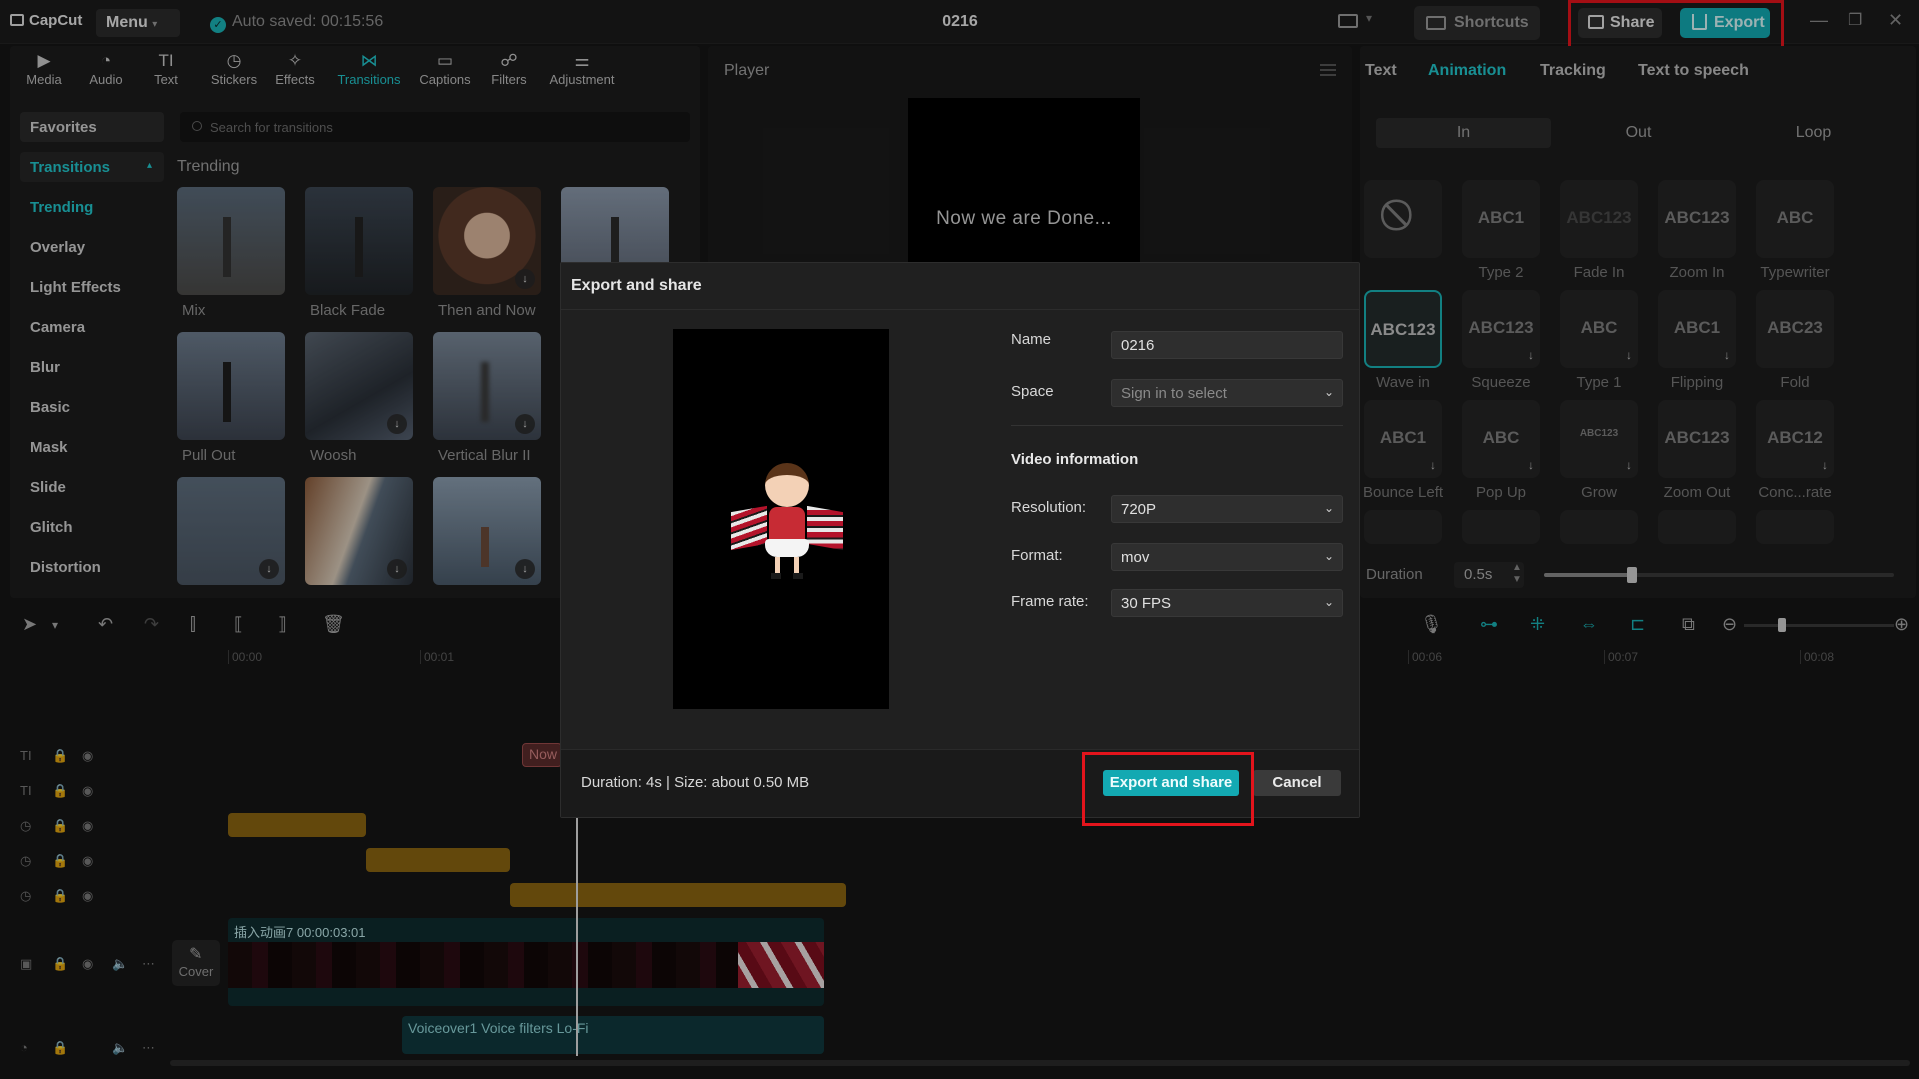 This screenshot has width=1919, height=1079. What do you see at coordinates (1031, 339) in the screenshot?
I see `name-label: Name` at bounding box center [1031, 339].